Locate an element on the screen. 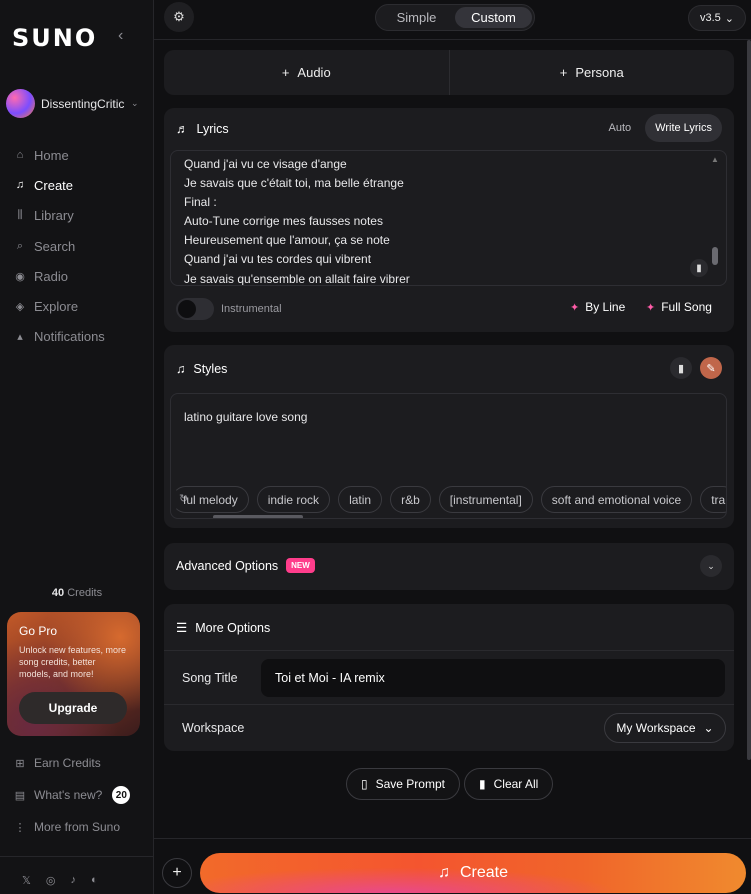 The height and width of the screenshot is (894, 751). tab-auto: Auto is located at coordinates (620, 128).